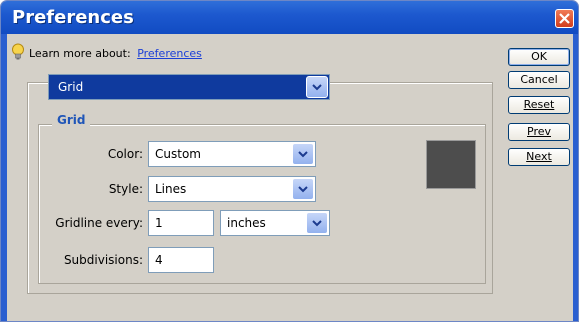  I want to click on style-dropdown-button, so click(303, 189).